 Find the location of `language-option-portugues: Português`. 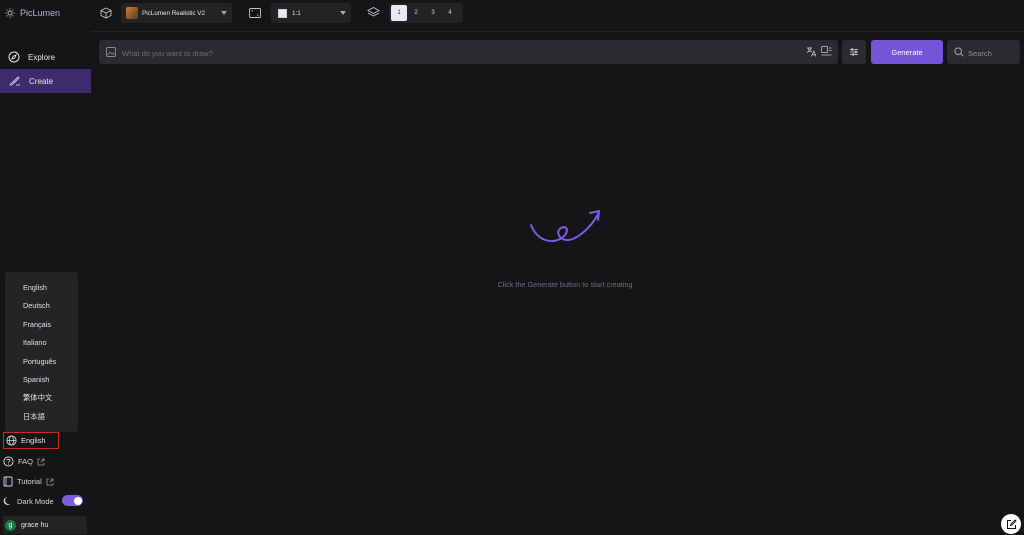

language-option-portugues: Português is located at coordinates (41, 362).